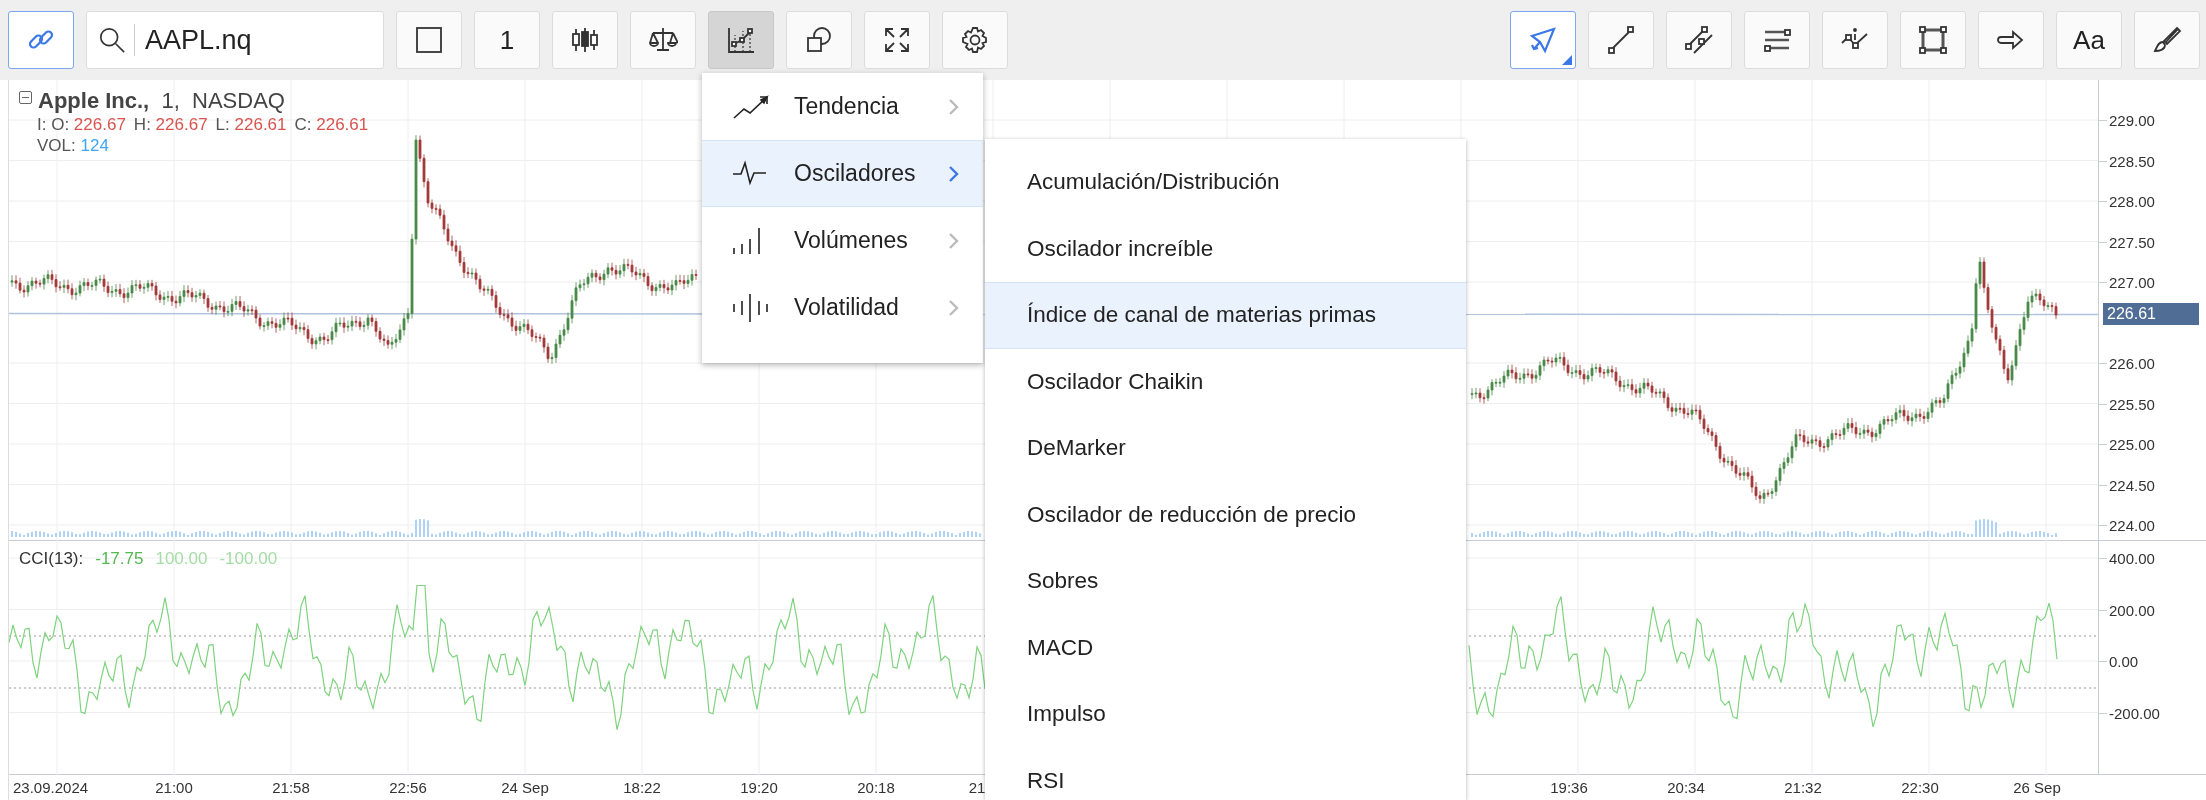 This screenshot has height=800, width=2206. I want to click on indicator-value: -17.75, so click(119, 559).